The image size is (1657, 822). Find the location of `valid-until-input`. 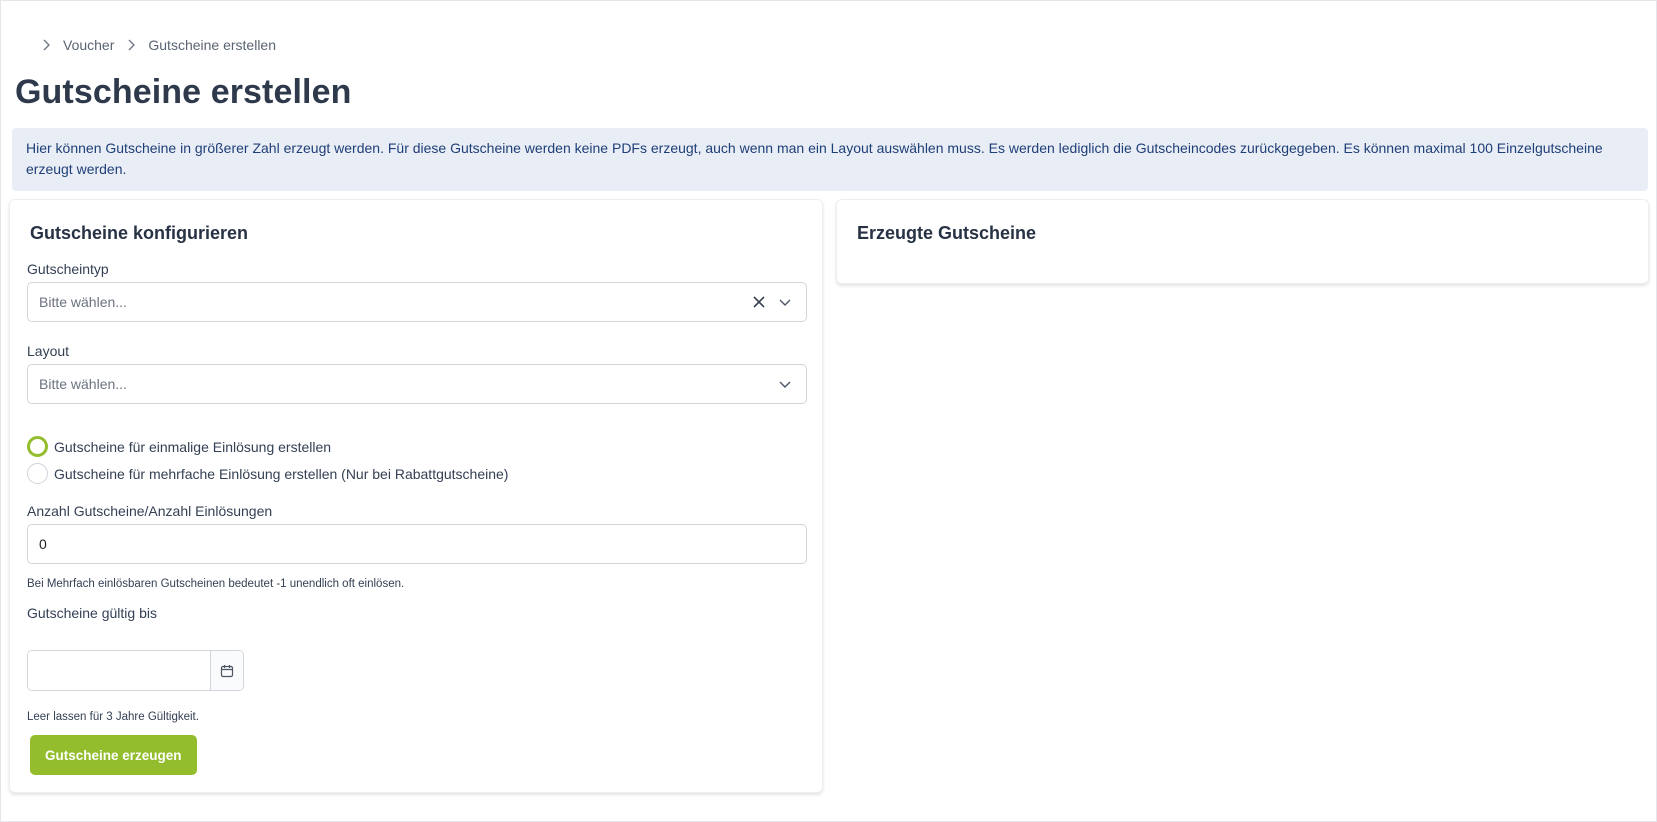

valid-until-input is located at coordinates (119, 670).